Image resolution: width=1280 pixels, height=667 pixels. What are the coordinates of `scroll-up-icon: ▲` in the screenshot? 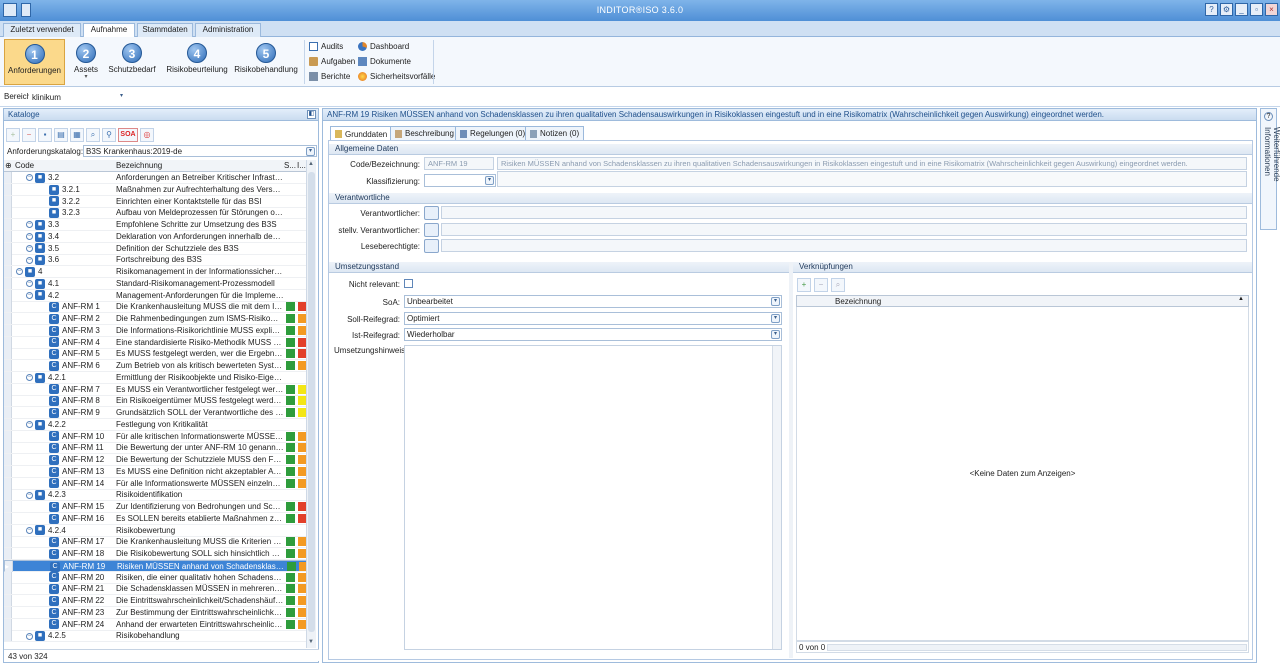 It's located at (311, 165).